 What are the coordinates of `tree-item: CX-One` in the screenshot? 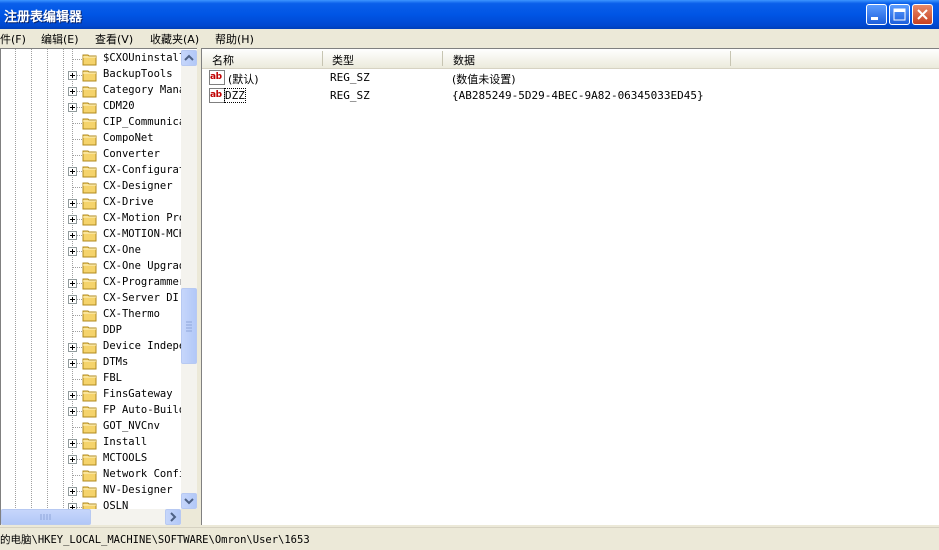 It's located at (91, 251).